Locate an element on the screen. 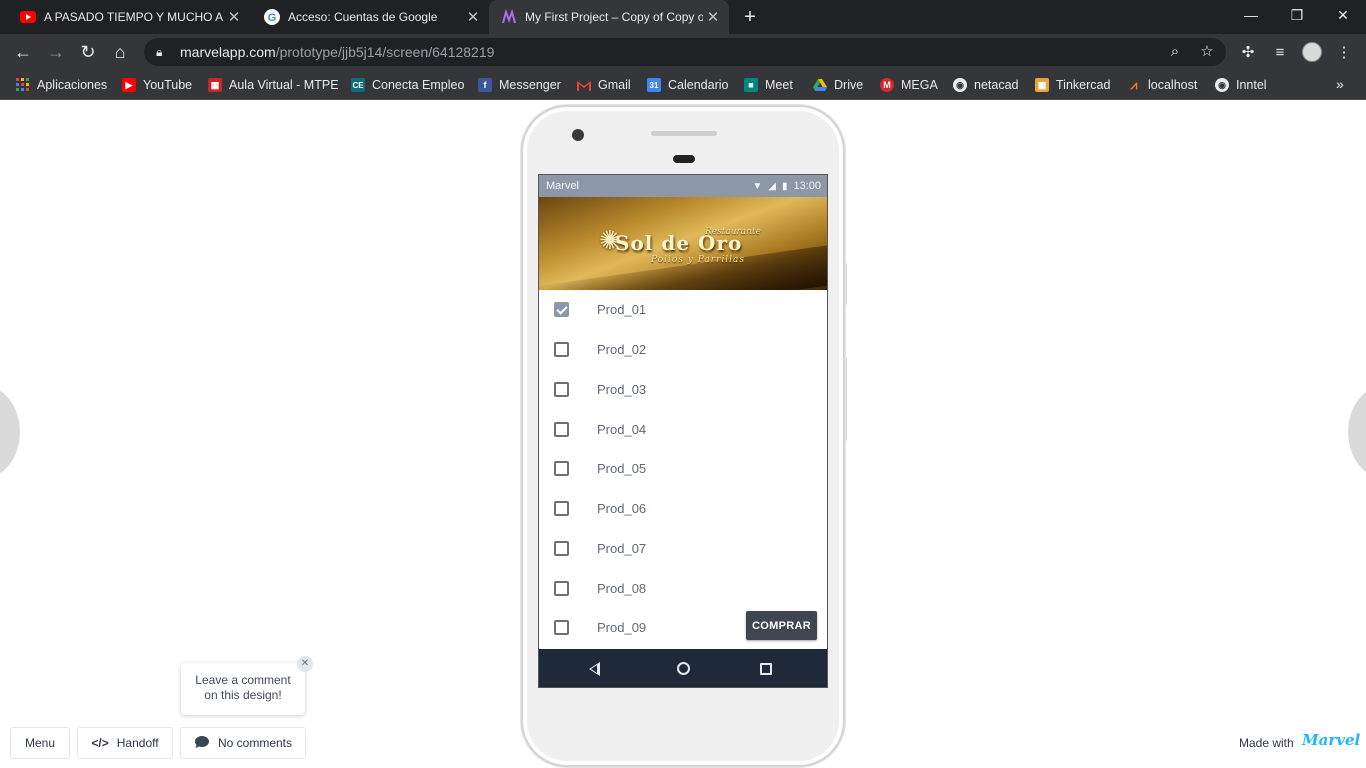 The width and height of the screenshot is (1366, 768). bookmark-tinkercad: ▦ Tinkercad is located at coordinates (1072, 85).